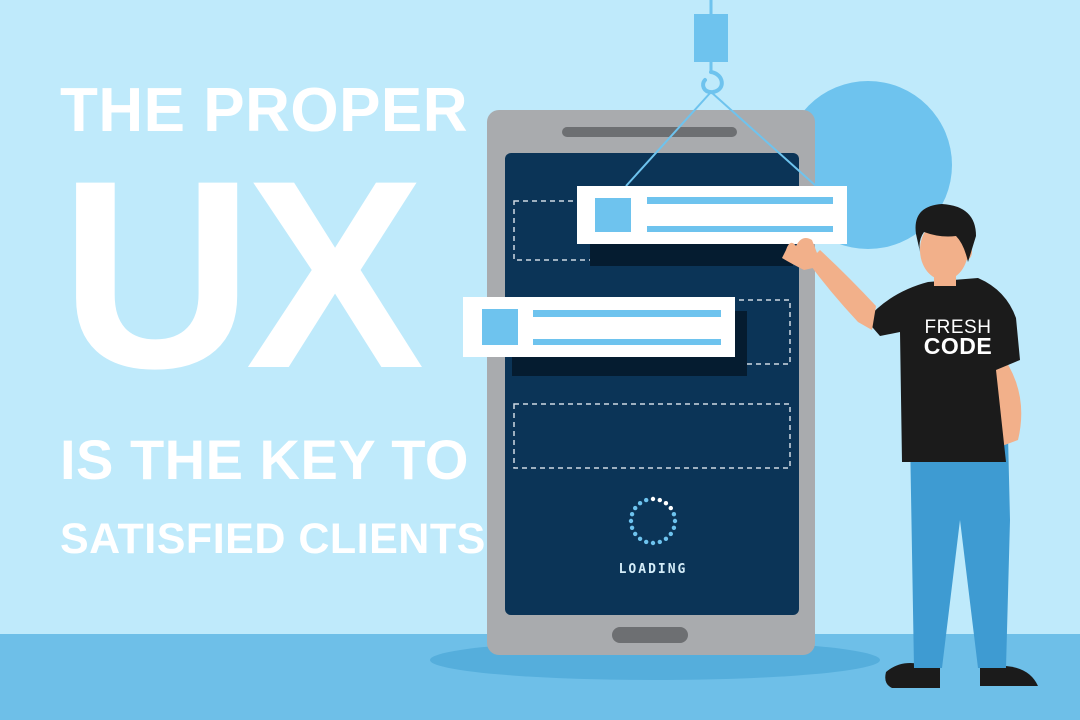 The height and width of the screenshot is (720, 1080). What do you see at coordinates (960, 552) in the screenshot?
I see `person-legs` at bounding box center [960, 552].